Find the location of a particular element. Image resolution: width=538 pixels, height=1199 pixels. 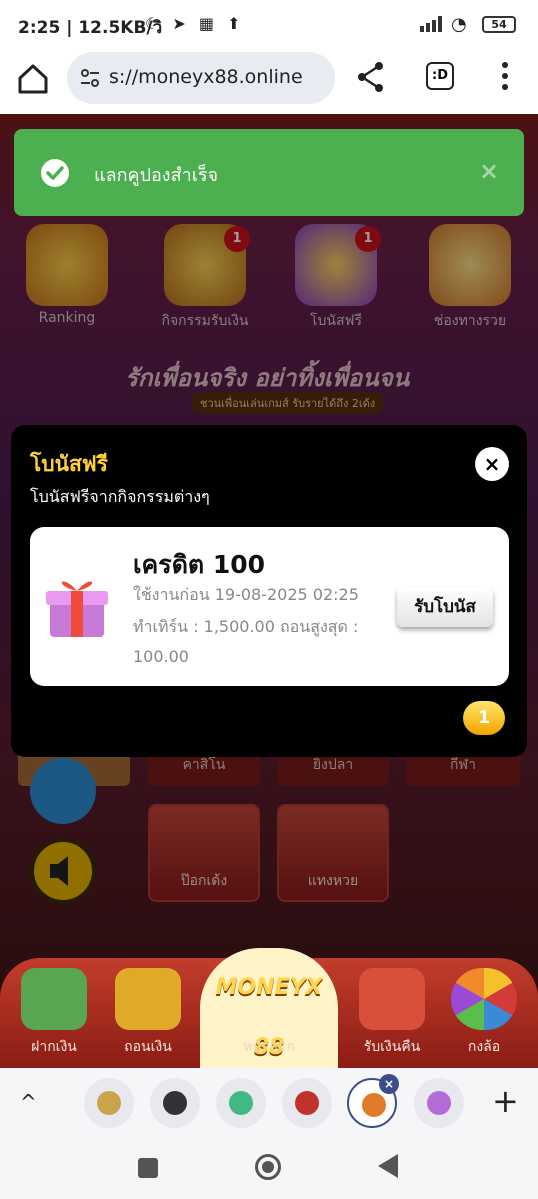

success-toast: แลกคูปองสำเร็จ × is located at coordinates (269, 172).